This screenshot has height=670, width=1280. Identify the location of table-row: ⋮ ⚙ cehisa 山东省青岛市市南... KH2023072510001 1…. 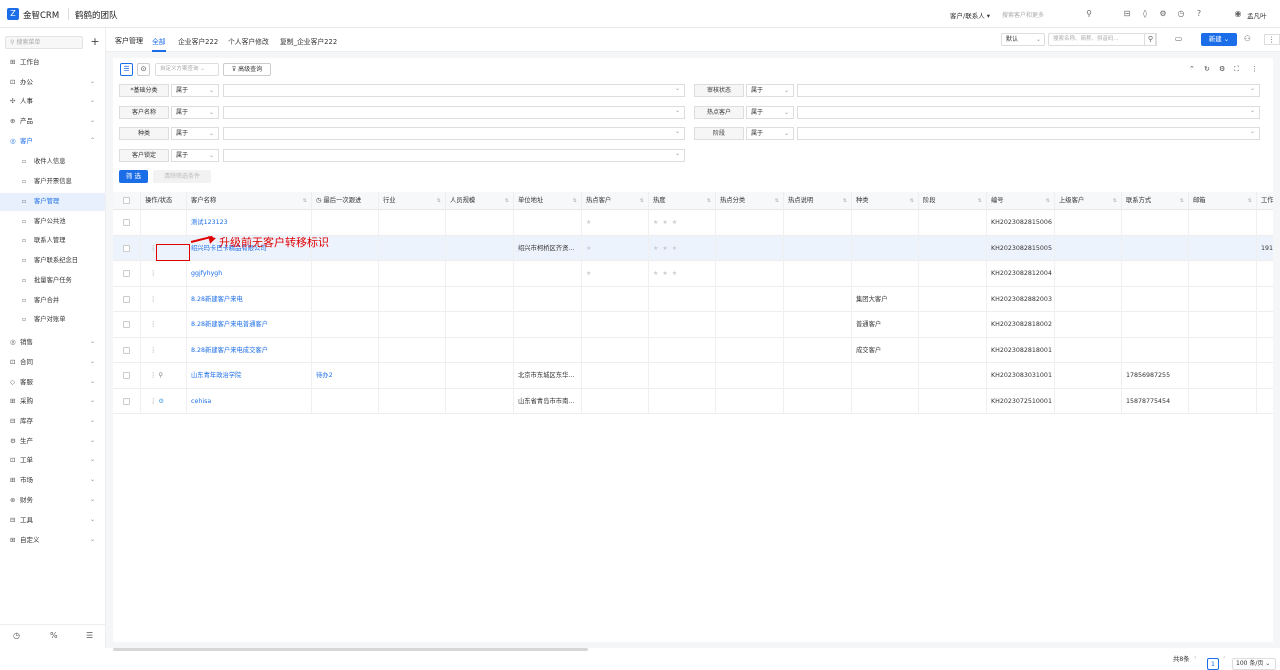
(693, 401).